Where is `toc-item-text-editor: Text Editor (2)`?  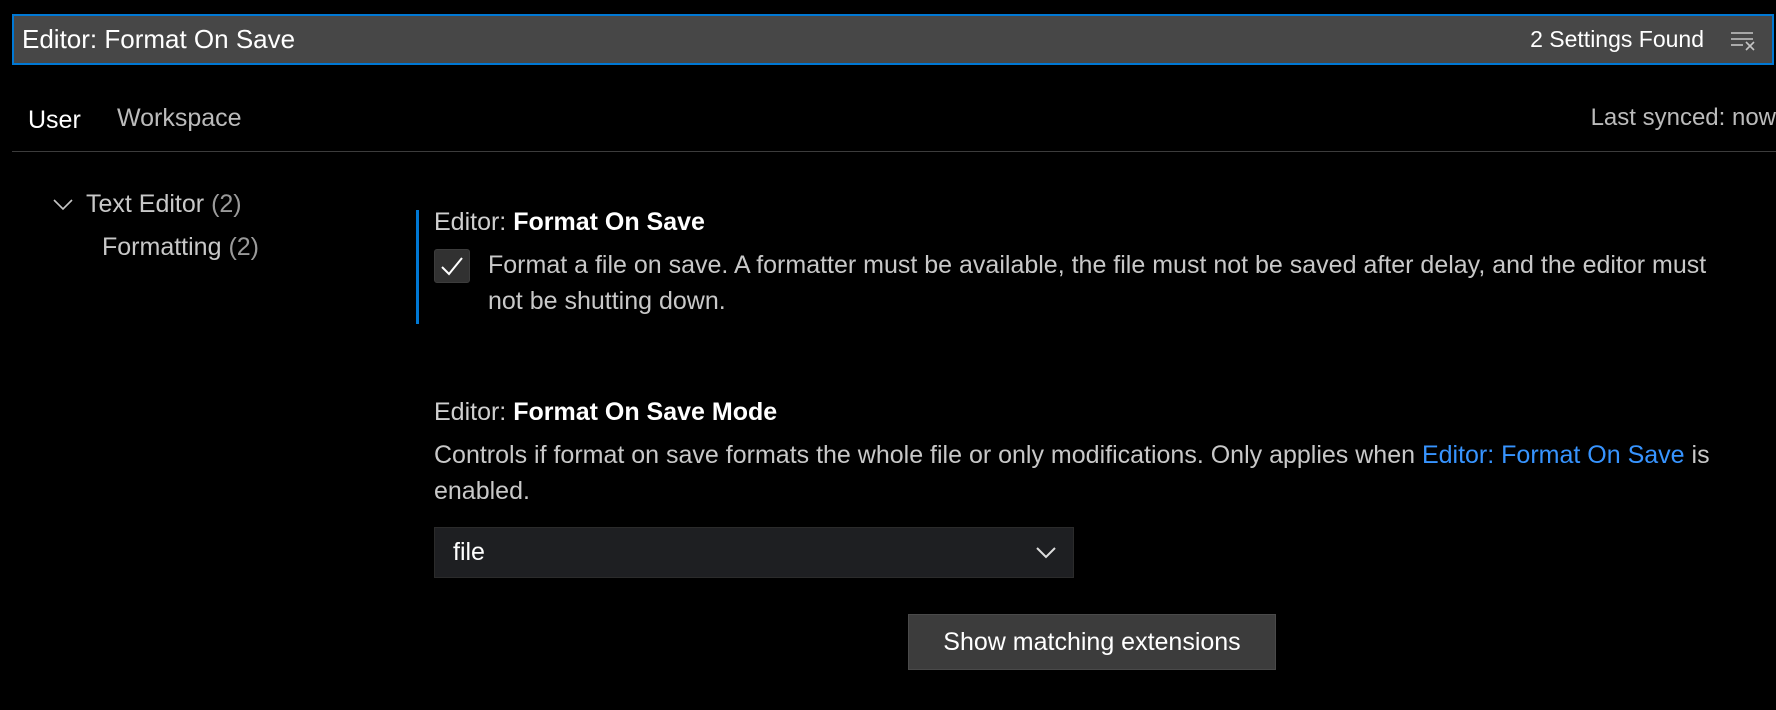
toc-item-text-editor: Text Editor (2) is located at coordinates (147, 204).